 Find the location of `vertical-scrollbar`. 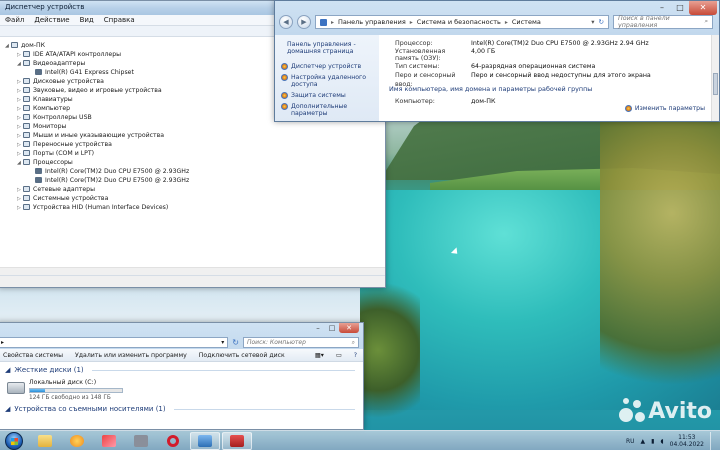

vertical-scrollbar is located at coordinates (715, 78).